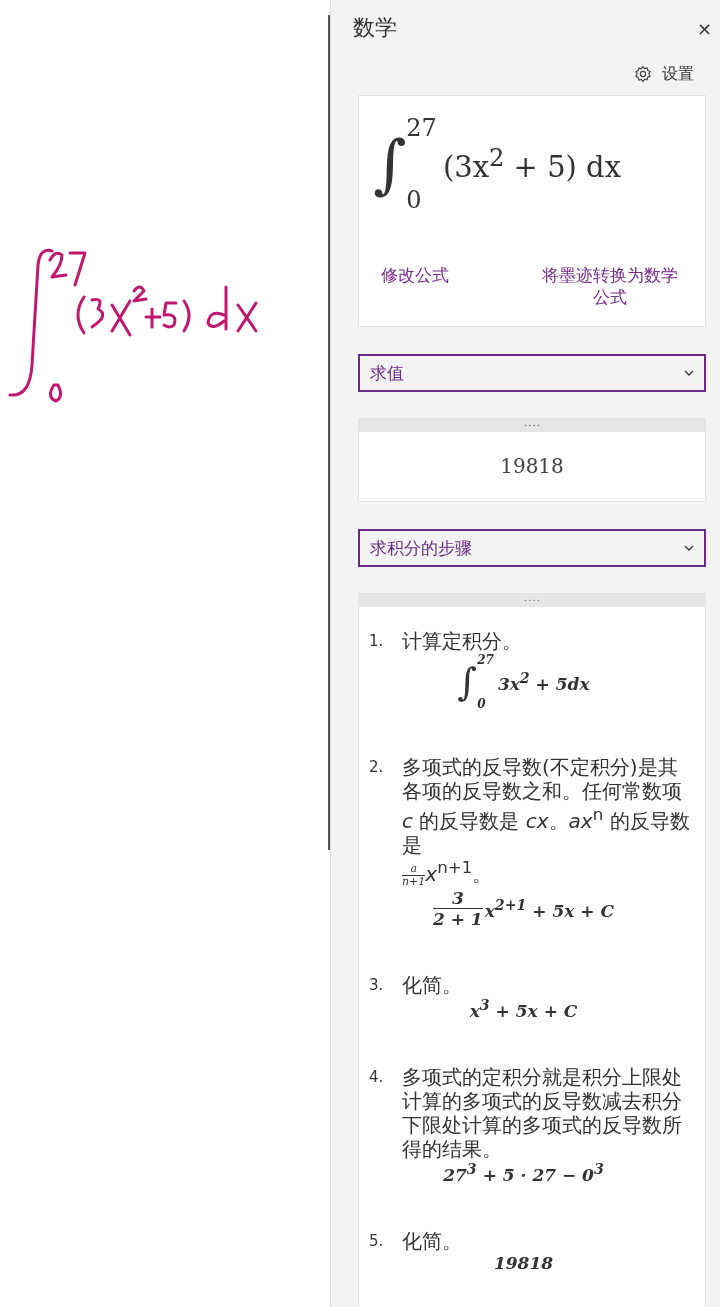 This screenshot has width=720, height=1307. I want to click on pane-title: 数学, so click(375, 28).